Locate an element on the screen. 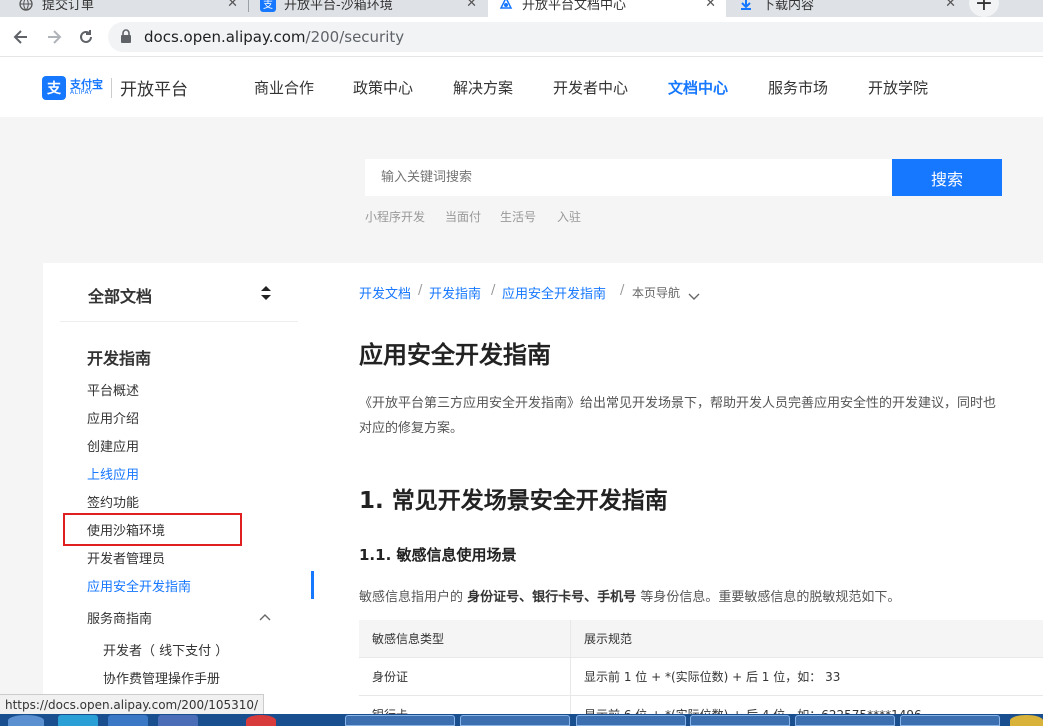 The width and height of the screenshot is (1043, 726). breadcrumb-app-security: 应用安全开发指南 is located at coordinates (554, 292).